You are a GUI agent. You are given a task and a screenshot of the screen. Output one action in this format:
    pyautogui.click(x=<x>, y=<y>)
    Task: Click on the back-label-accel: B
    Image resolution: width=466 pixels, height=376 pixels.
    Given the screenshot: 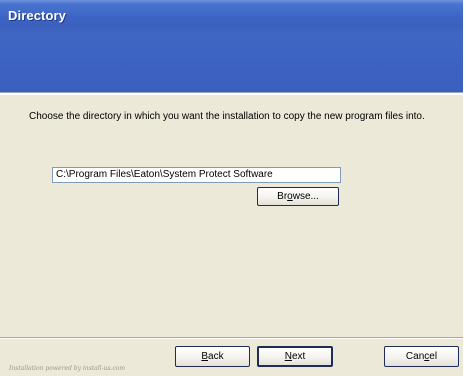 What is the action you would take?
    pyautogui.click(x=205, y=356)
    